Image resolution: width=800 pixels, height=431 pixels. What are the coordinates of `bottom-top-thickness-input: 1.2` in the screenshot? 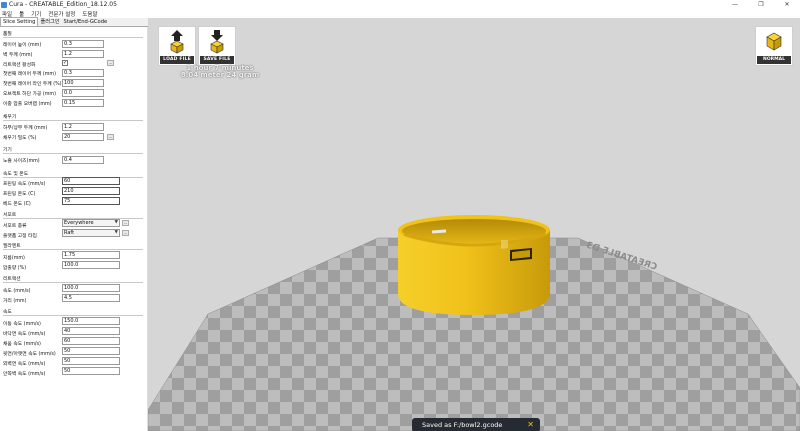 It's located at (83, 127).